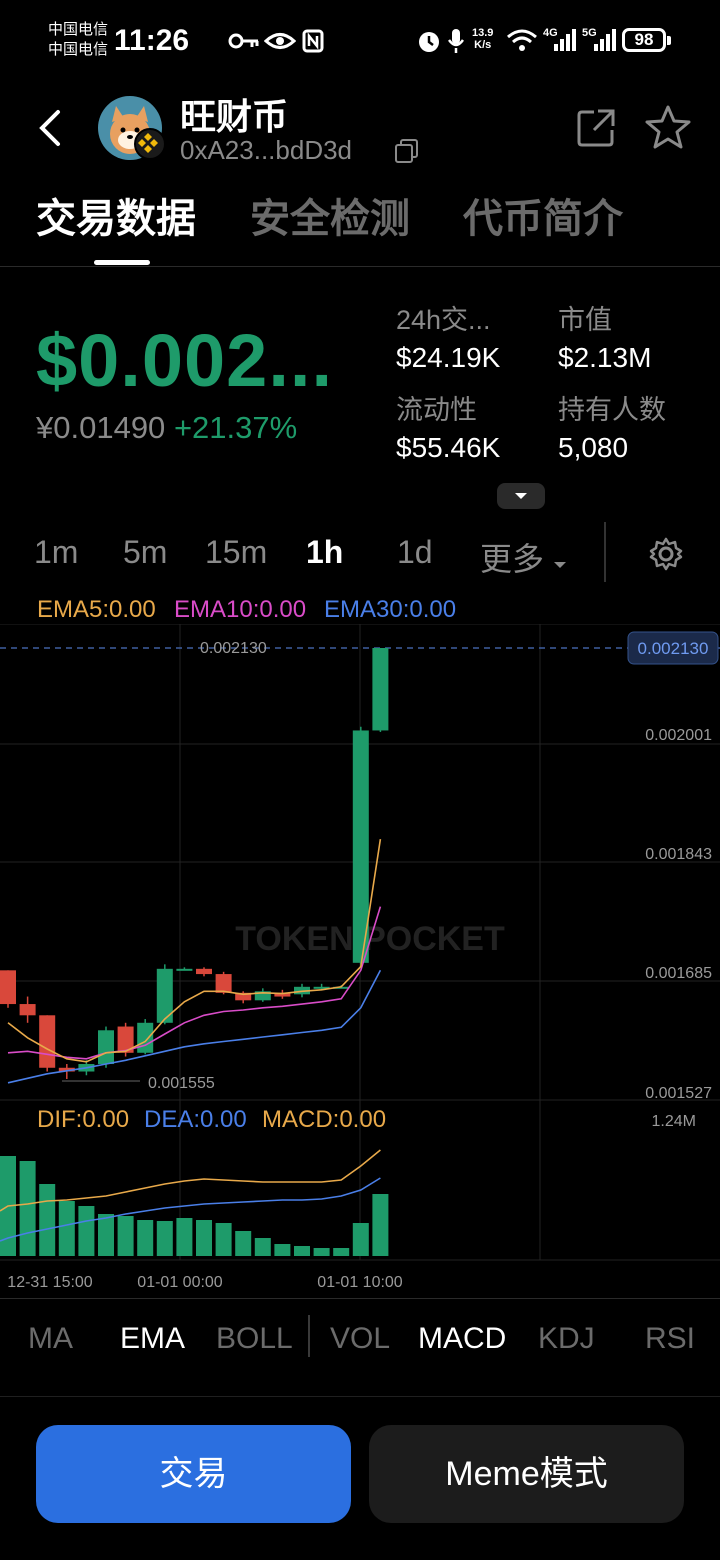  Describe the element at coordinates (50, 1339) in the screenshot. I see `indicator-ma: MA` at that location.